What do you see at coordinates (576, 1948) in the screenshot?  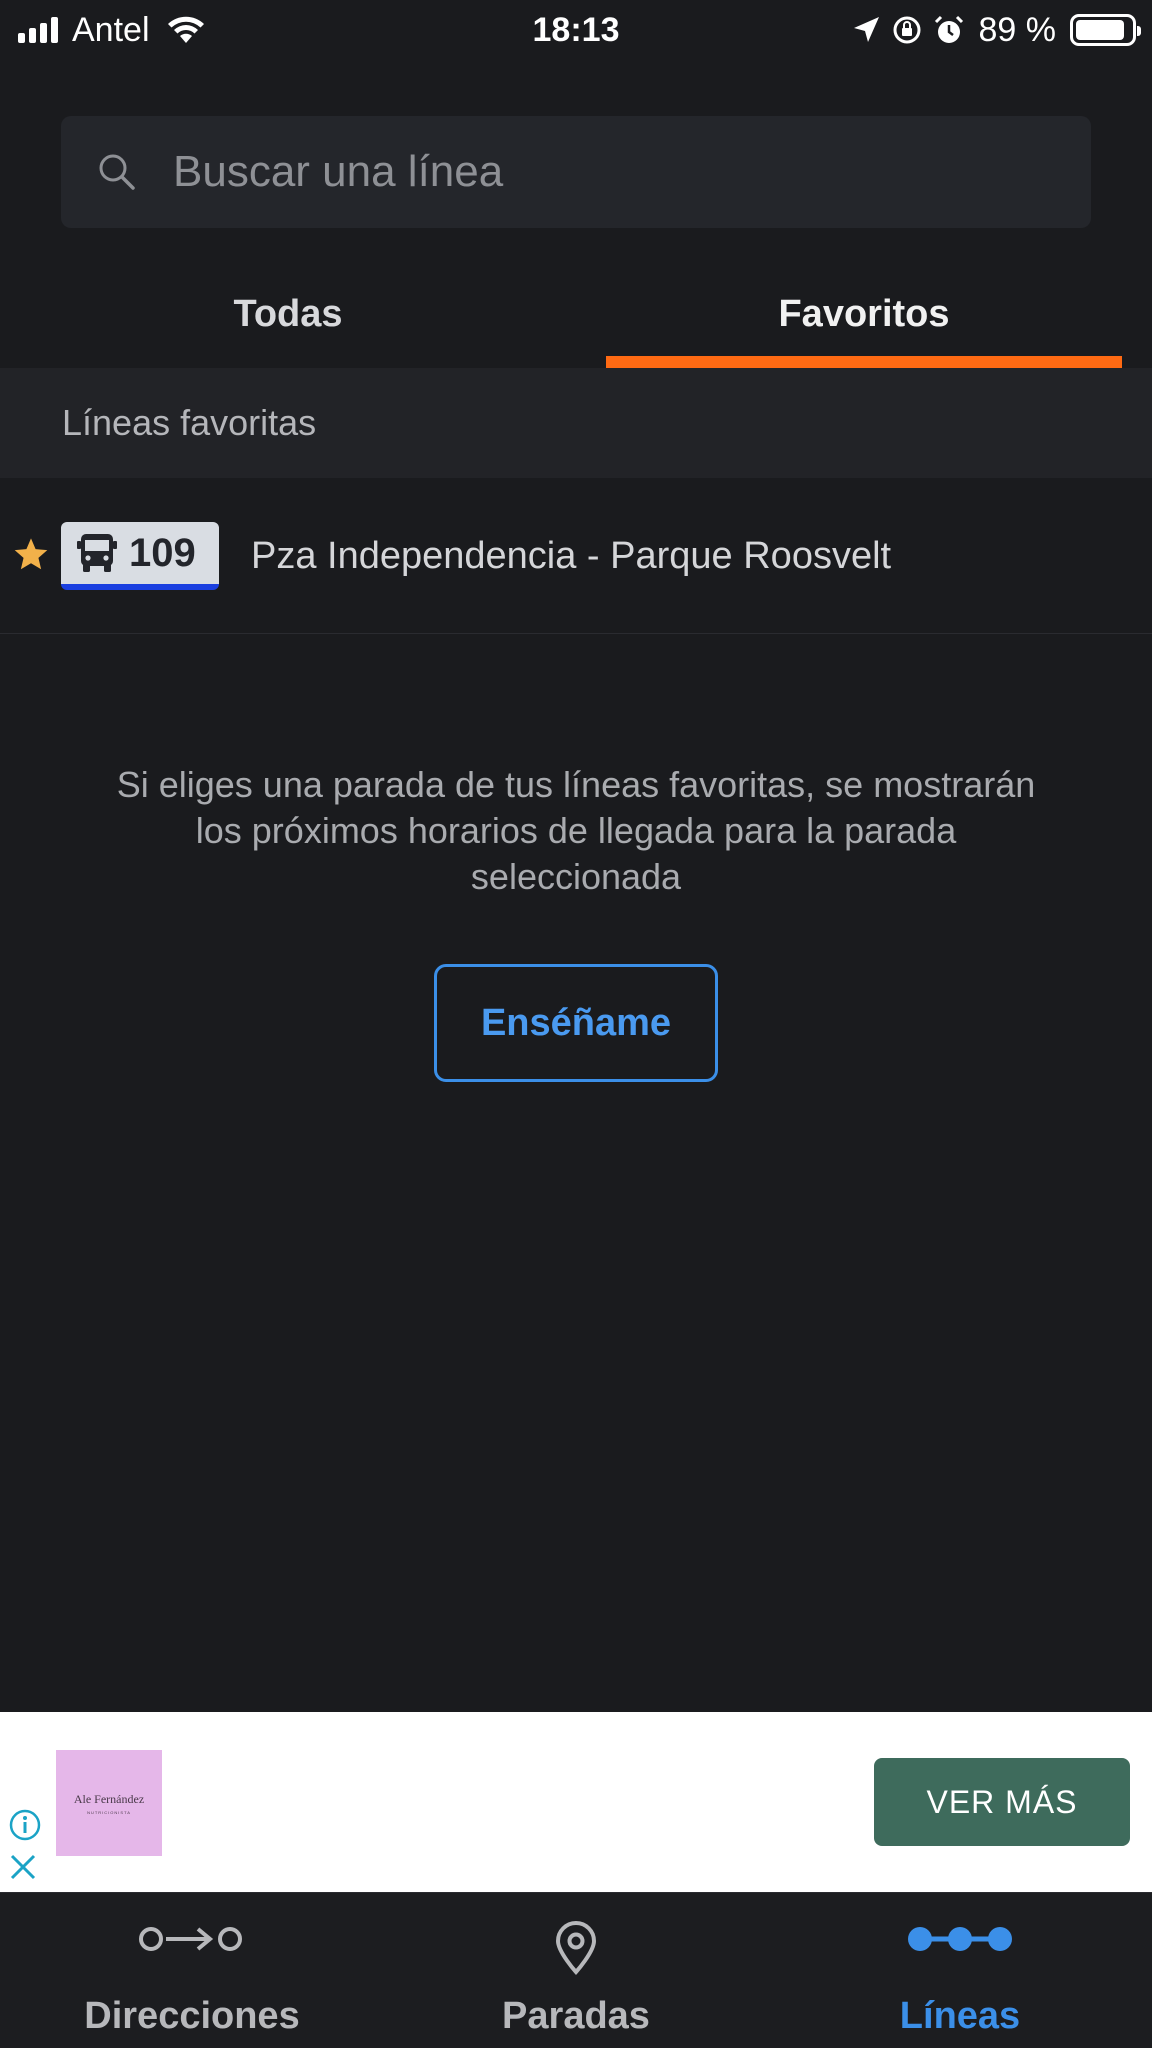 I see `map-pin-icon` at bounding box center [576, 1948].